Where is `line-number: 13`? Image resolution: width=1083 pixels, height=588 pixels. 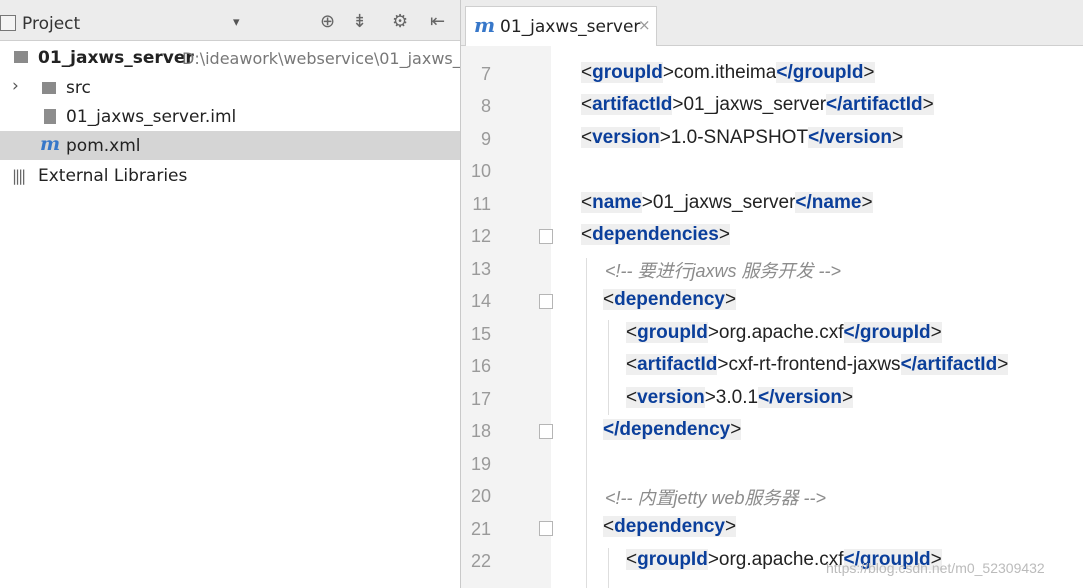
line-number: 13 is located at coordinates (480, 269).